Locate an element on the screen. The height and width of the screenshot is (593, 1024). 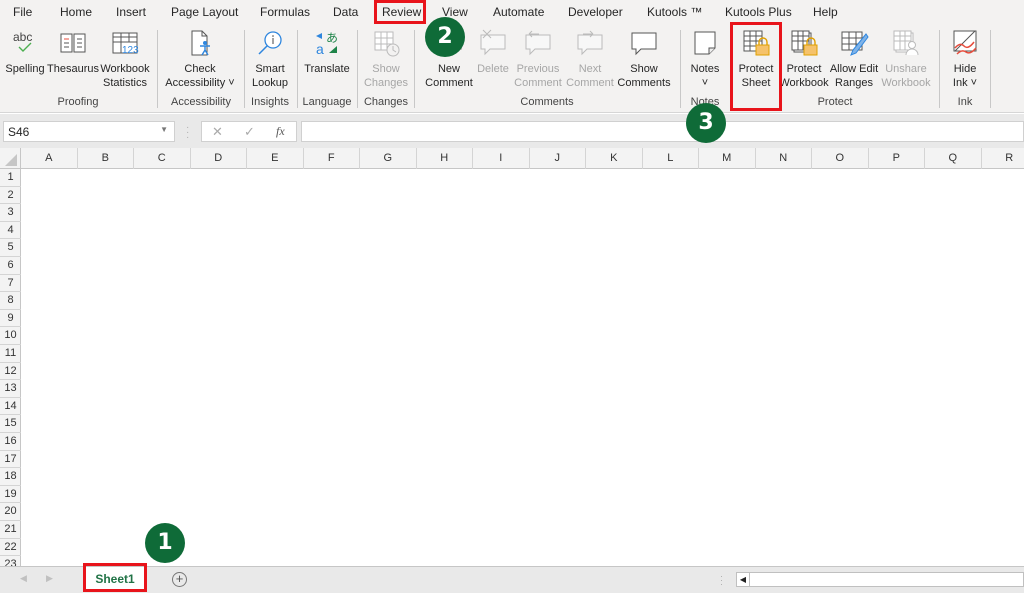
spelling-button: abc Spelling is located at coordinates (25, 52).